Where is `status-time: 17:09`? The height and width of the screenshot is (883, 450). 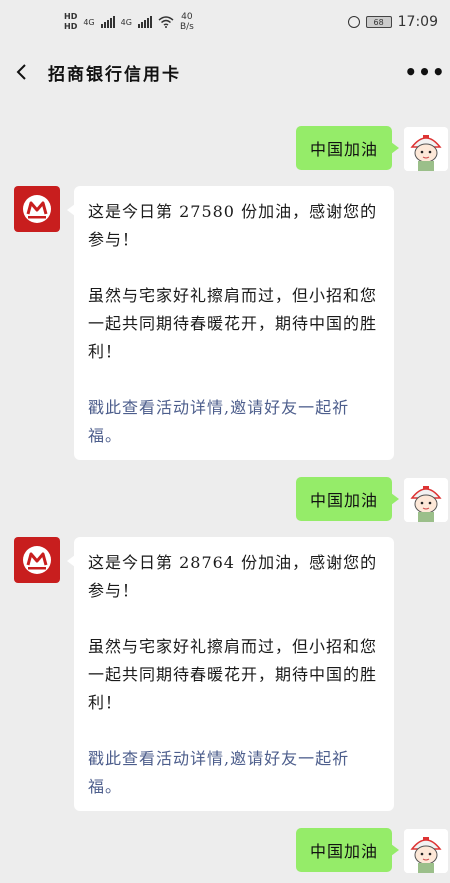
status-time: 17:09 is located at coordinates (417, 22).